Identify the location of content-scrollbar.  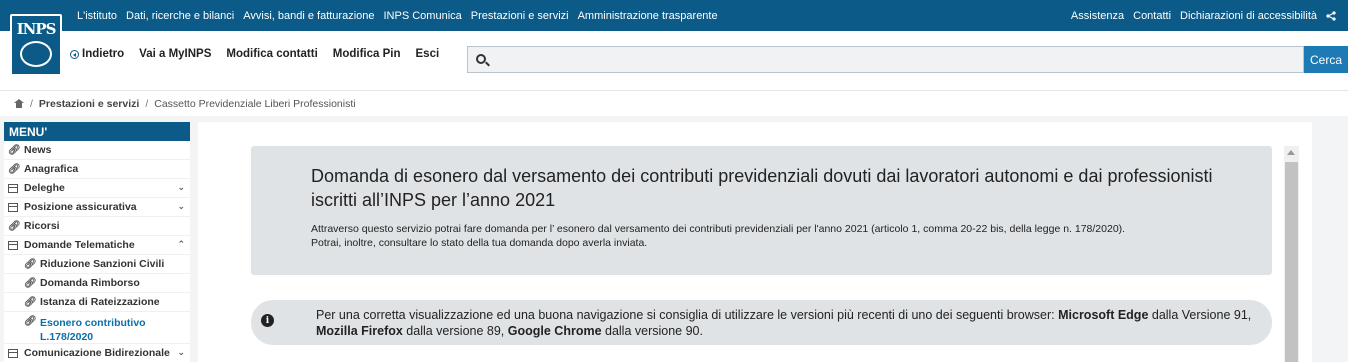
(1291, 254).